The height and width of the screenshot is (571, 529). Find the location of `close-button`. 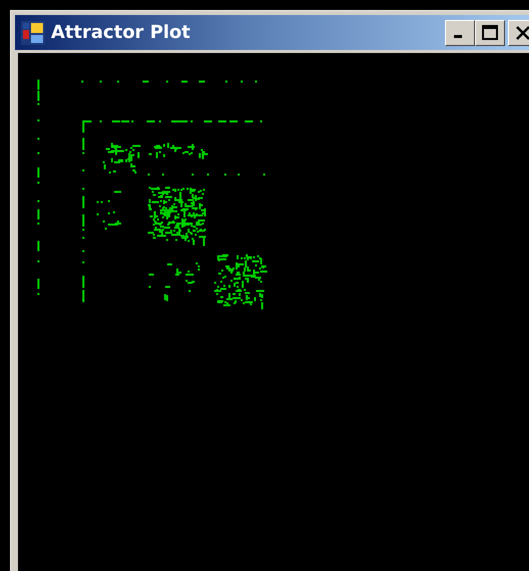

close-button is located at coordinates (518, 33).